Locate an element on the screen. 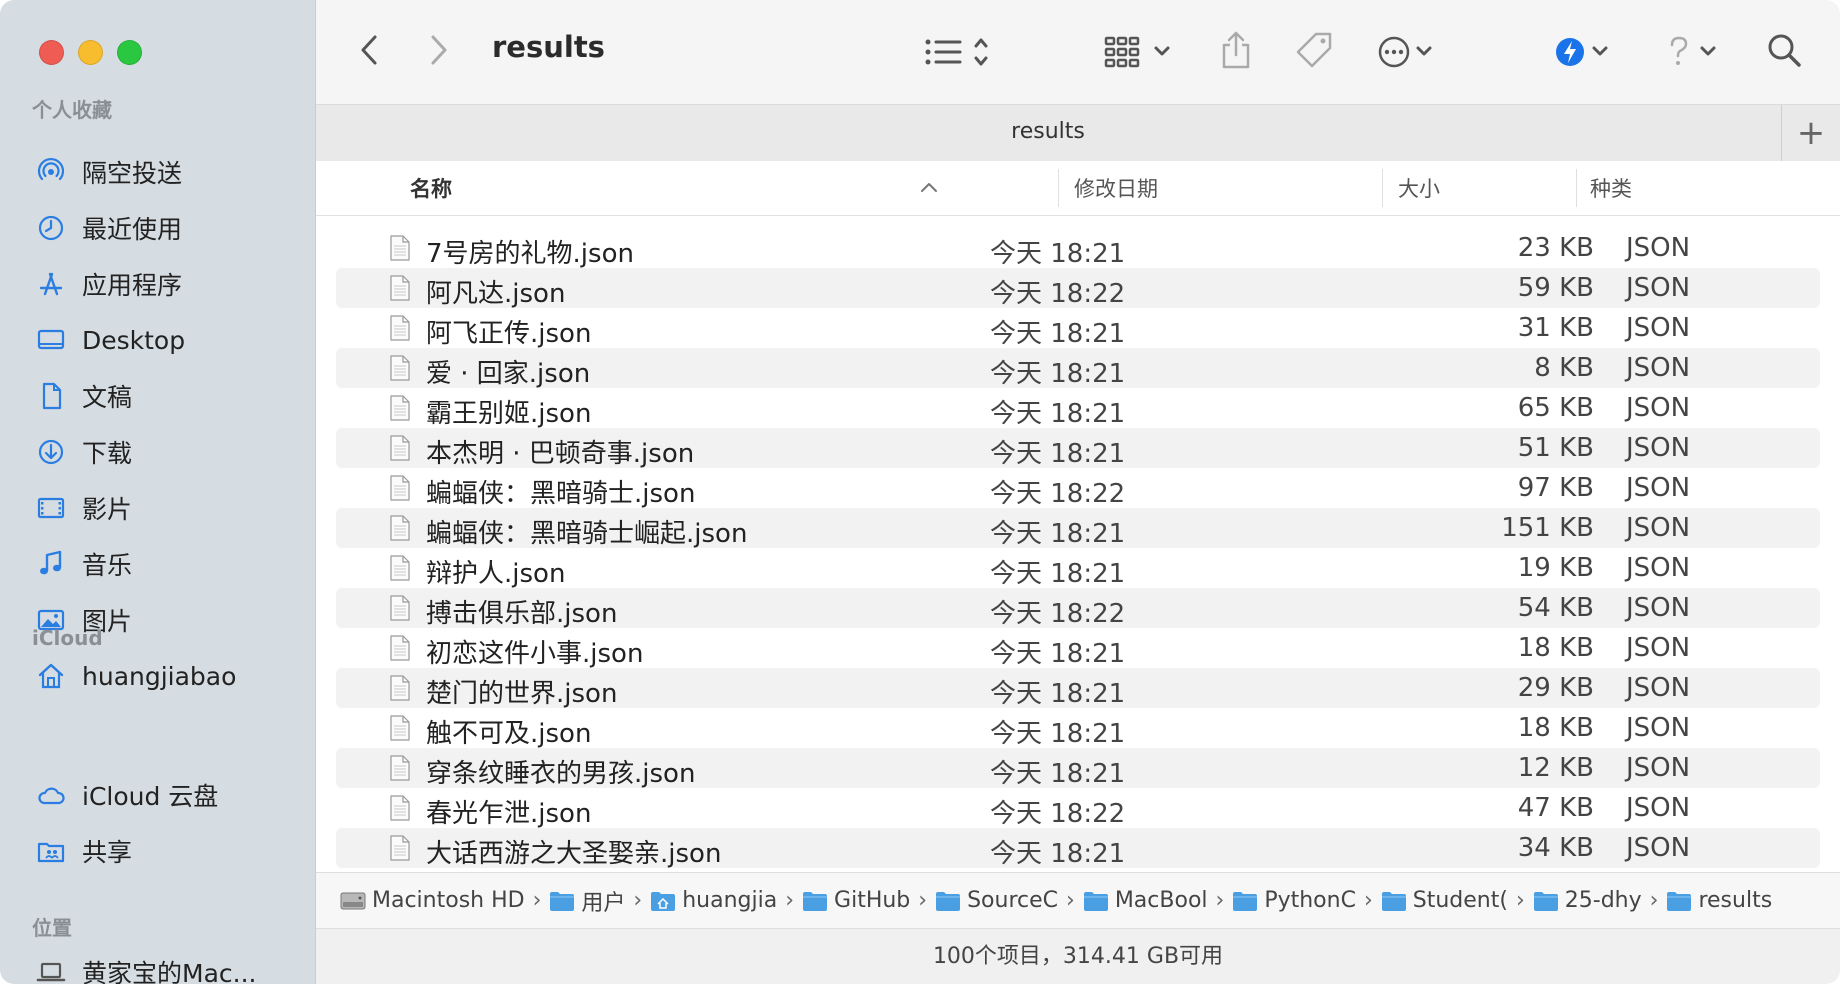 The height and width of the screenshot is (984, 1840). tab-results: results is located at coordinates (1048, 131).